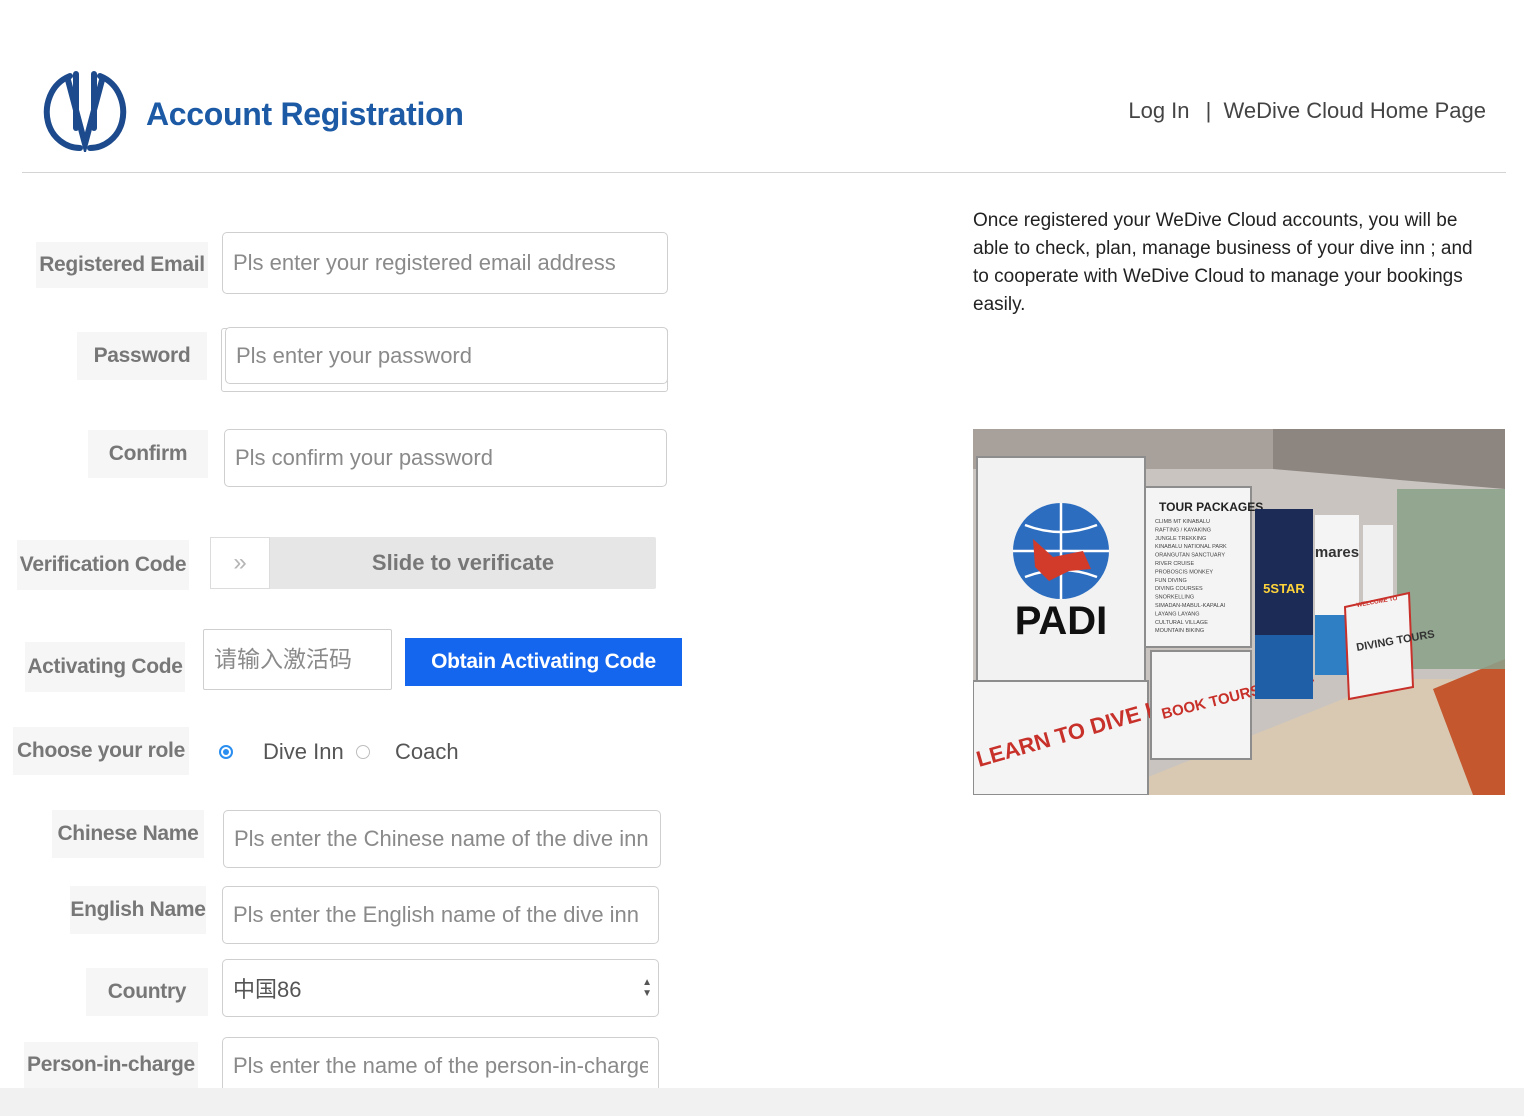 This screenshot has width=1524, height=1116. What do you see at coordinates (1355, 110) in the screenshot?
I see `home-page-link: WeDive Cloud Home Page` at bounding box center [1355, 110].